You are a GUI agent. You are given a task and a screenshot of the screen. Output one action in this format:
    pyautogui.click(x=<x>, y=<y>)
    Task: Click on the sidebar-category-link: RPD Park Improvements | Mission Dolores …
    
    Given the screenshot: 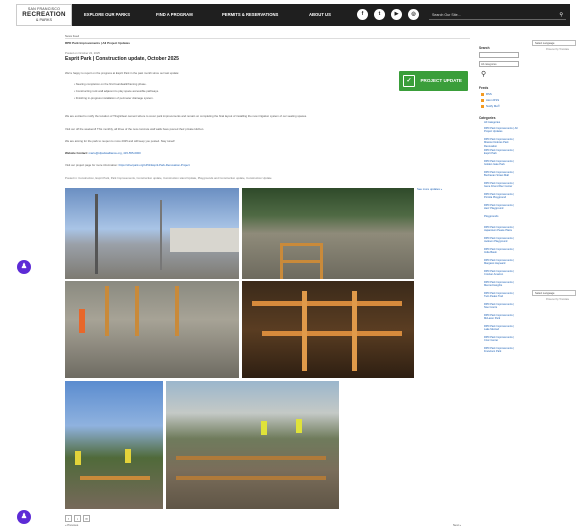 What is the action you would take?
    pyautogui.click(x=501, y=143)
    